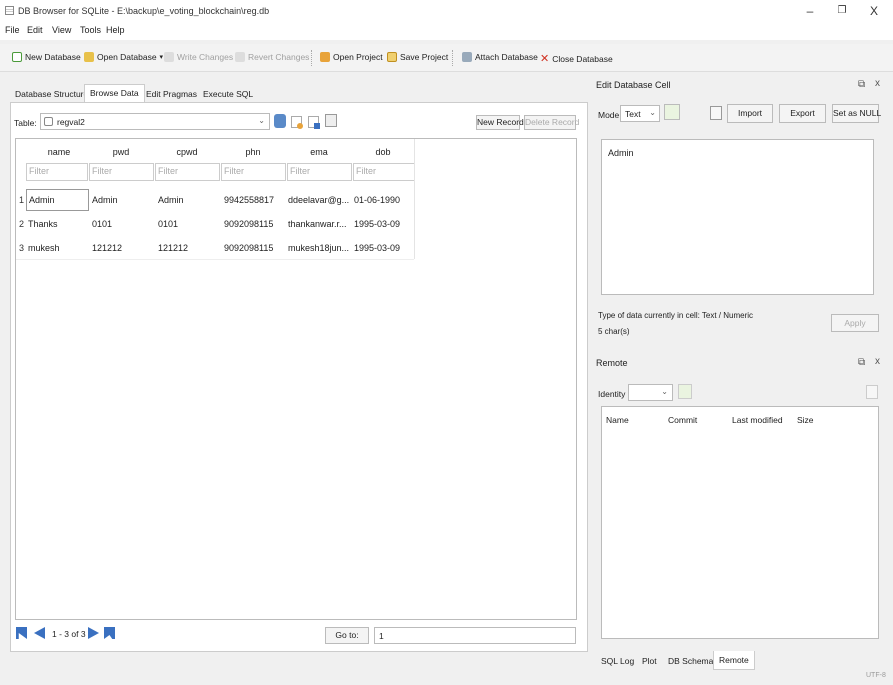 The height and width of the screenshot is (685, 893). Describe the element at coordinates (311, 58) in the screenshot. I see `toolbar-separator` at that location.